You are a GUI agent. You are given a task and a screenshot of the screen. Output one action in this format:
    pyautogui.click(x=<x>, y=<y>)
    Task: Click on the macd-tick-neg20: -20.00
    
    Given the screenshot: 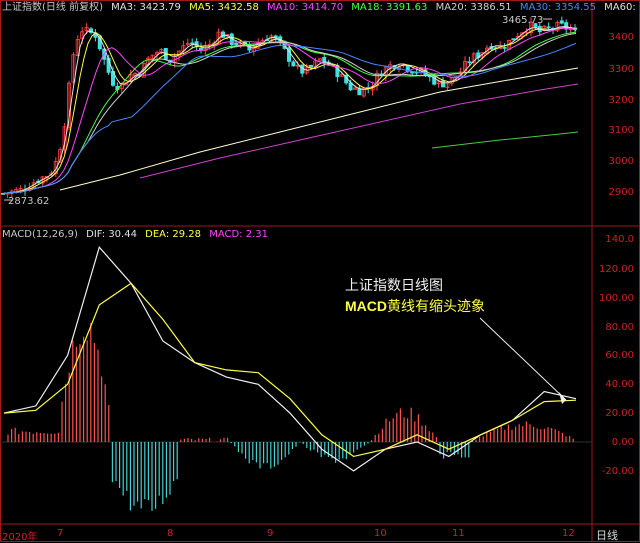 What is the action you would take?
    pyautogui.click(x=617, y=471)
    